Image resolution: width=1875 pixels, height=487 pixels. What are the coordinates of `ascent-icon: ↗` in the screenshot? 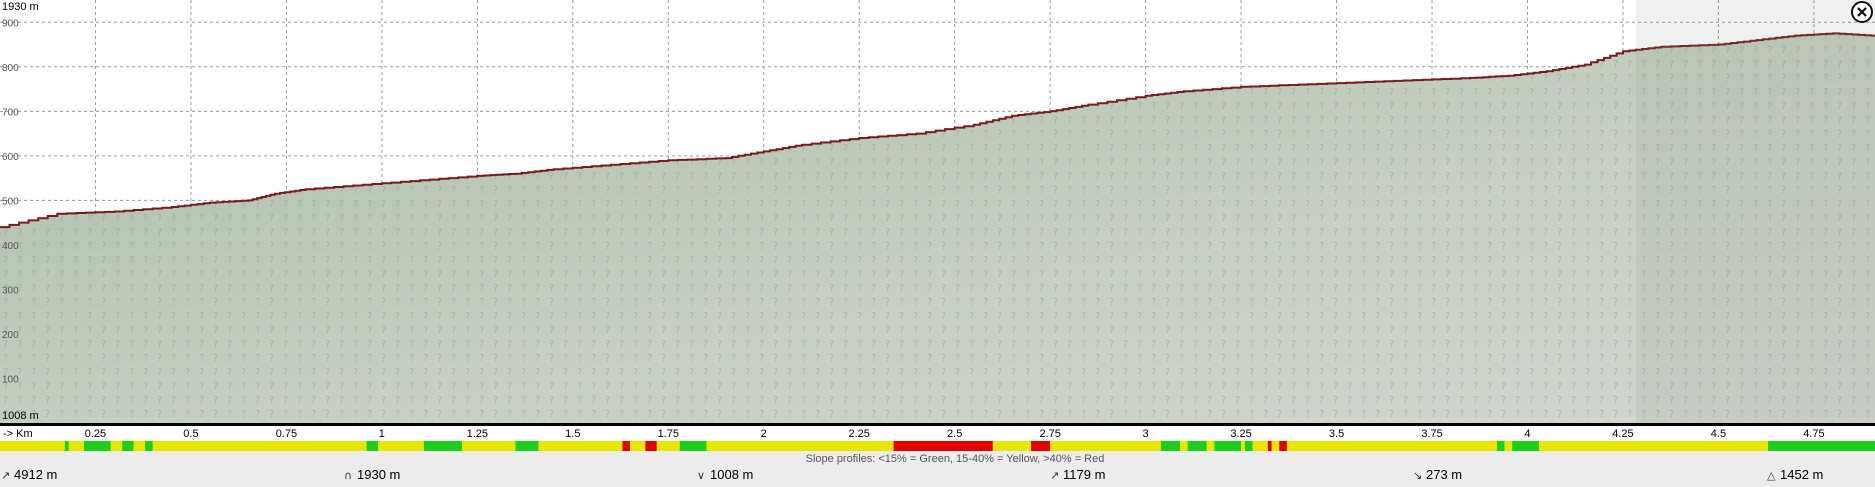 It's located at (1054, 475).